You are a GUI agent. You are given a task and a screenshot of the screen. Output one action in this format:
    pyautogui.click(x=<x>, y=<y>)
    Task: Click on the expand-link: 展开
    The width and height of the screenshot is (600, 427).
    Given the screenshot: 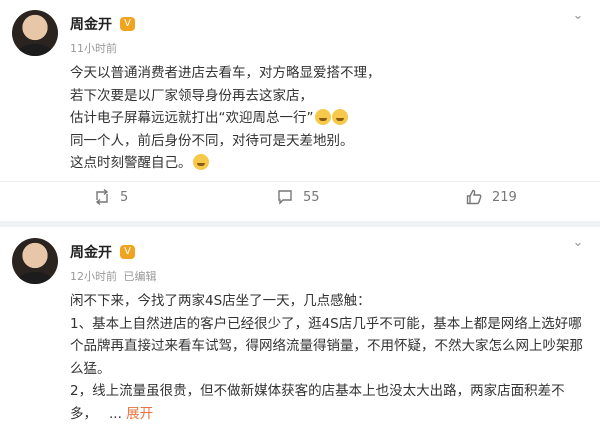 What is the action you would take?
    pyautogui.click(x=139, y=414)
    